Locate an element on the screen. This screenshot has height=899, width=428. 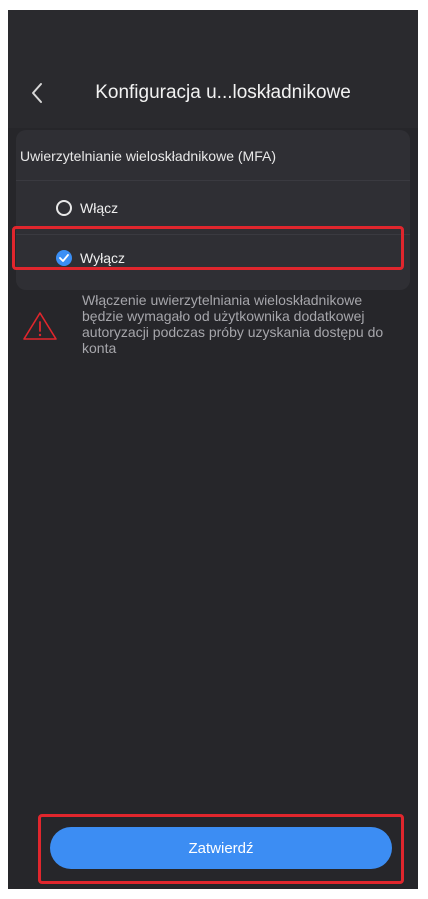
page-title: Konfiguracja u...loskładnikowe is located at coordinates (223, 92).